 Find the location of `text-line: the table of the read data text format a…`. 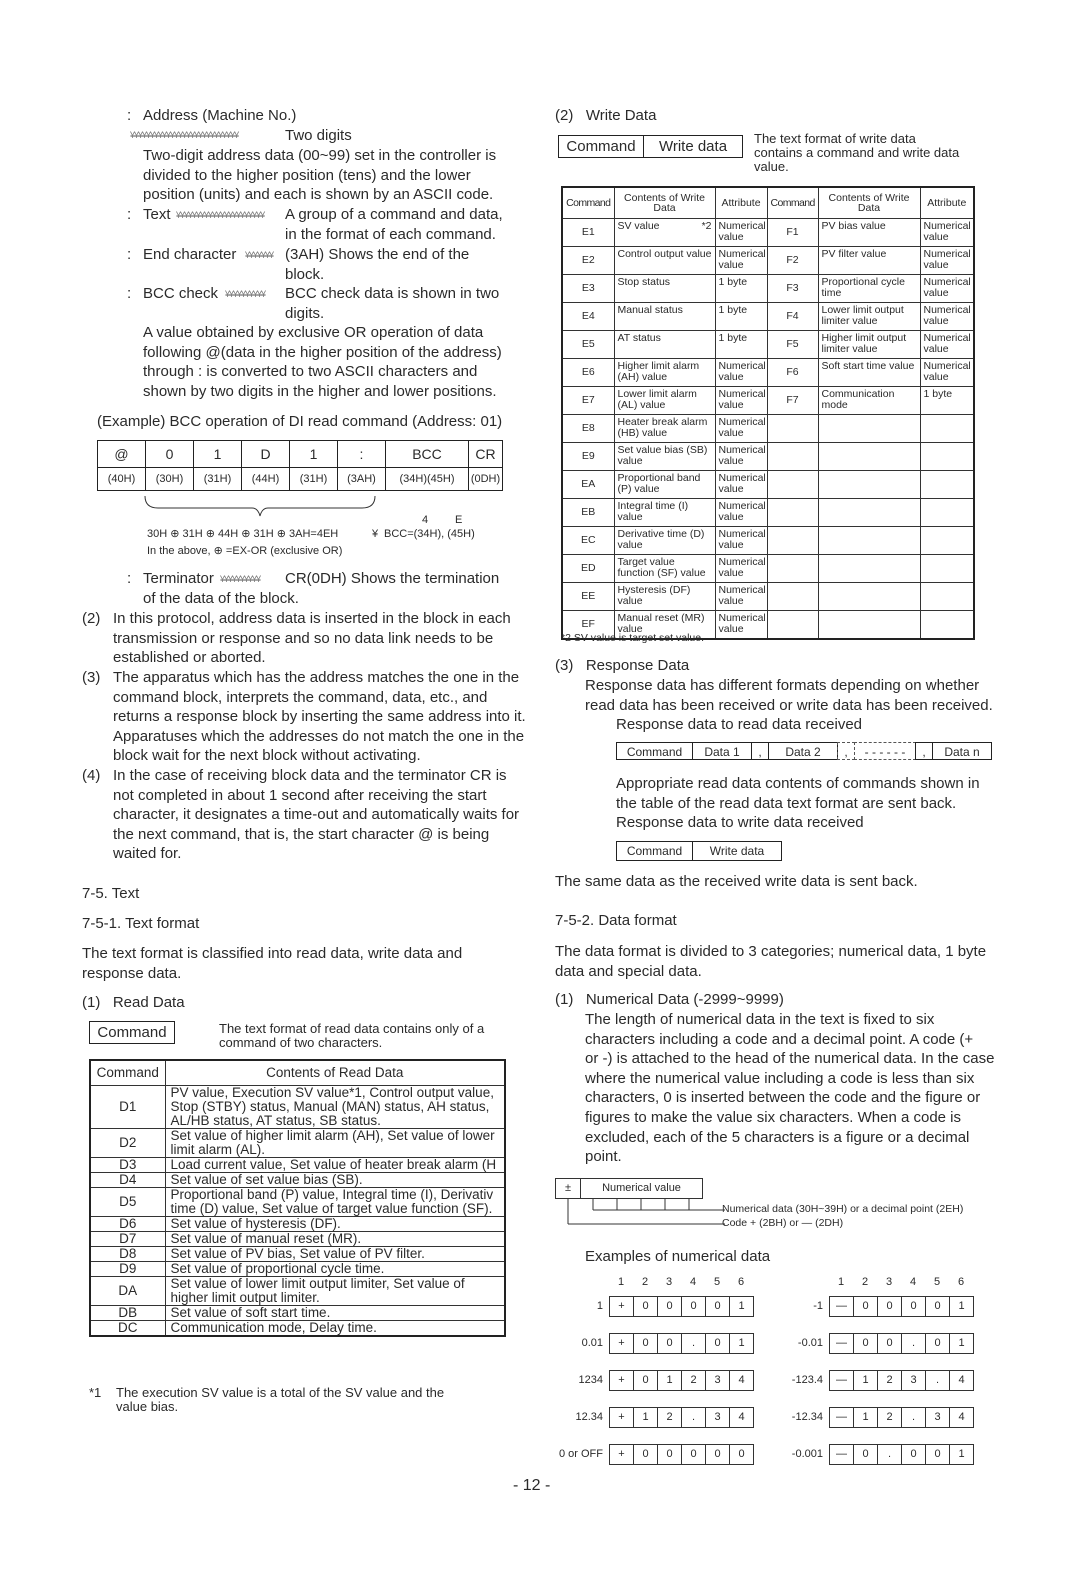

text-line: the table of the read data text format a… is located at coordinates (786, 803).